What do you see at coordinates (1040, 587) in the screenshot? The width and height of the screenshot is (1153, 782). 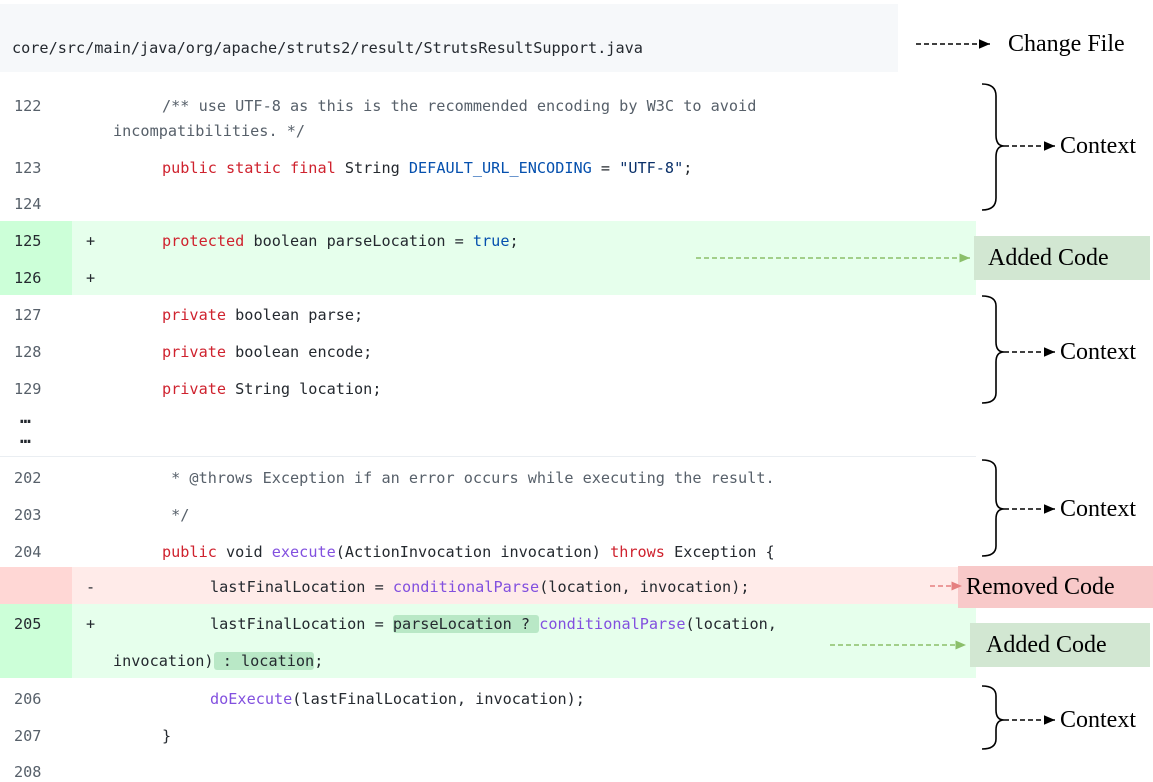 I see `removed-code-label: Removed Code` at bounding box center [1040, 587].